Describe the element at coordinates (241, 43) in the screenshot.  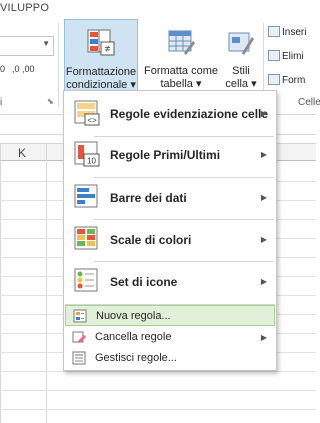
I see `cell-styles-icon` at that location.